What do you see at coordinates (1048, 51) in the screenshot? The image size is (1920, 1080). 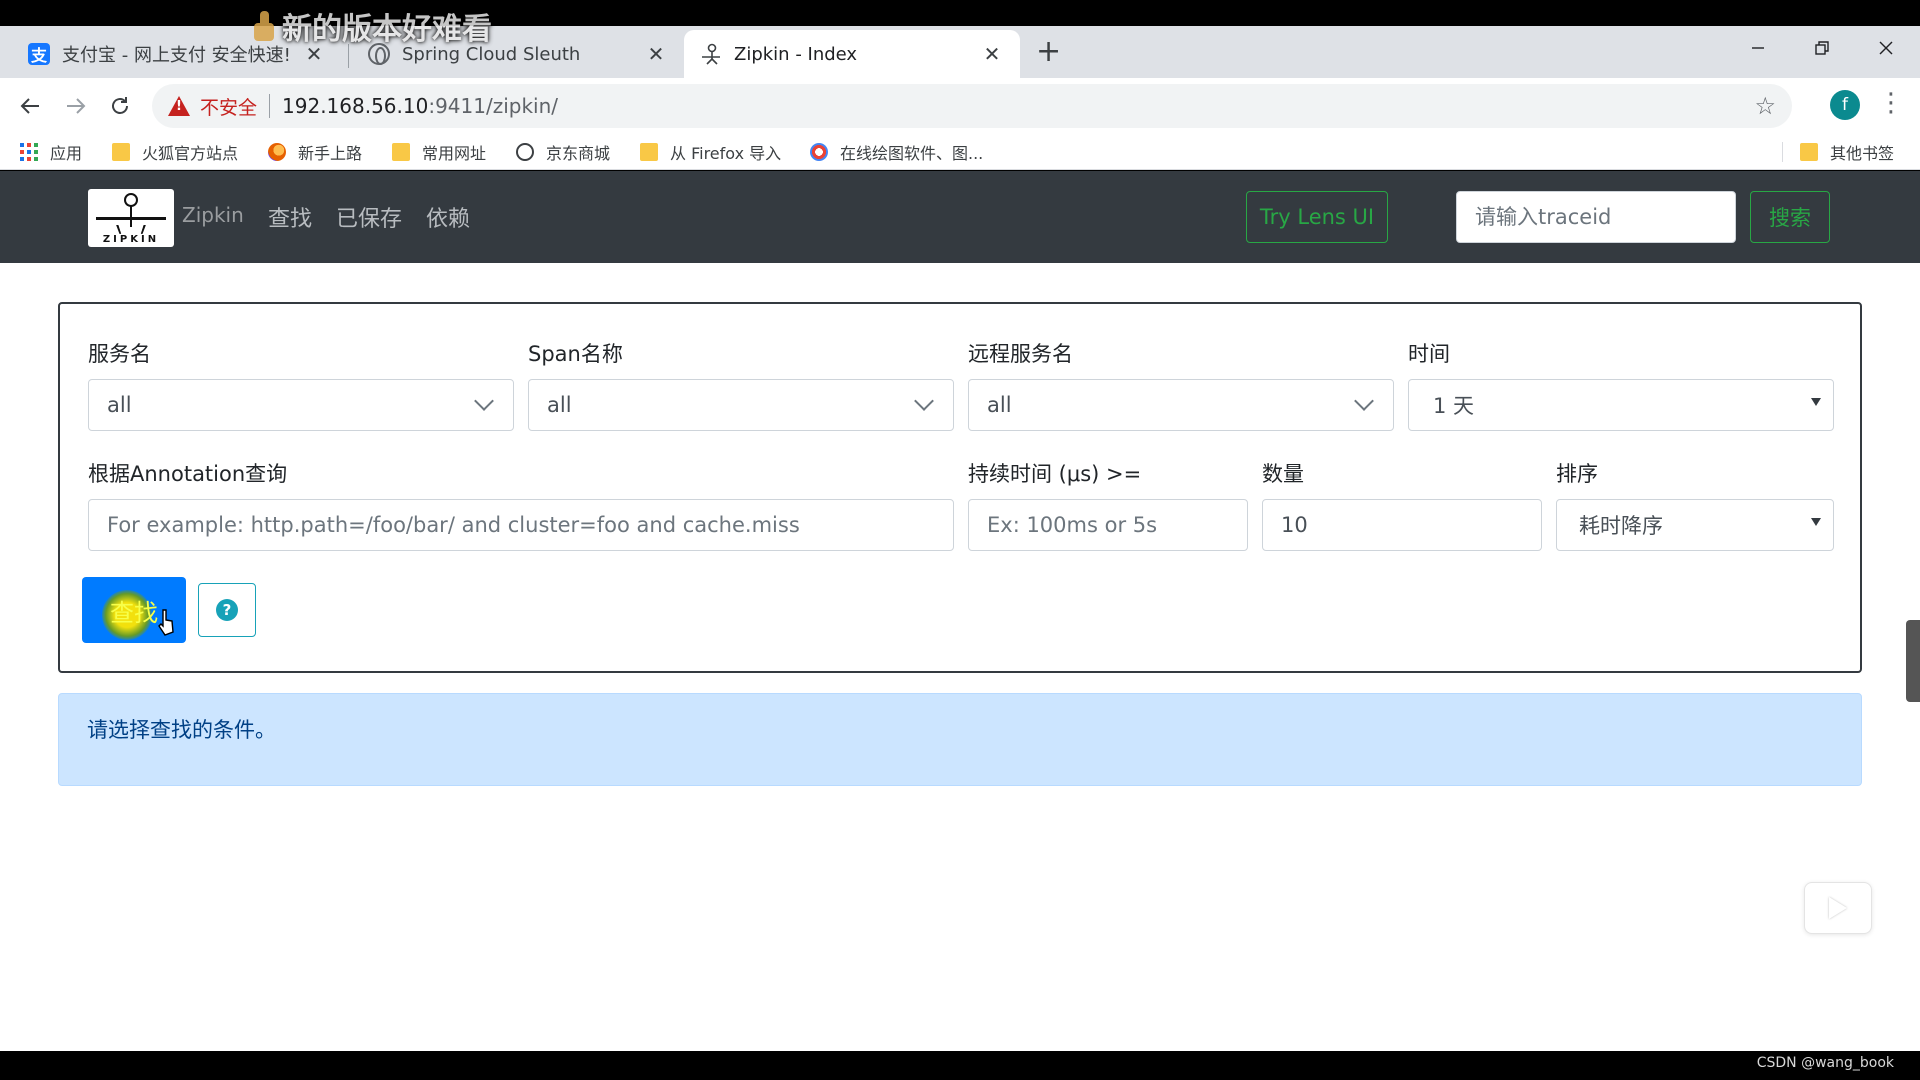 I see `new-tab-button: +` at bounding box center [1048, 51].